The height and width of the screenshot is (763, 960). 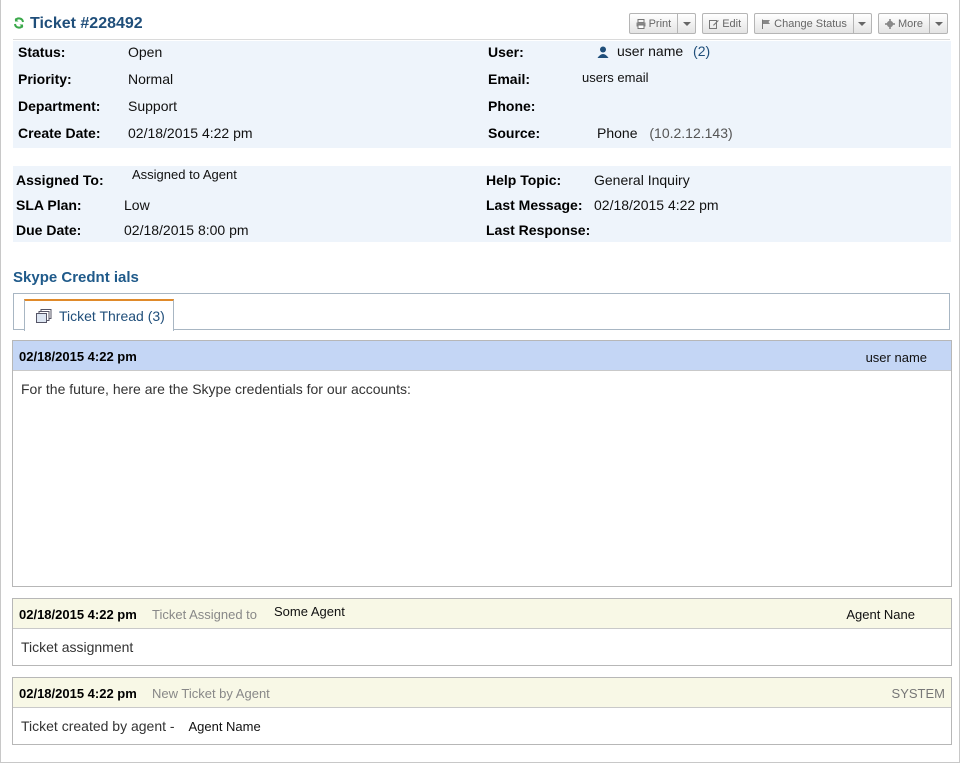 I want to click on sla-plan-label: SLA Plan:, so click(x=49, y=205).